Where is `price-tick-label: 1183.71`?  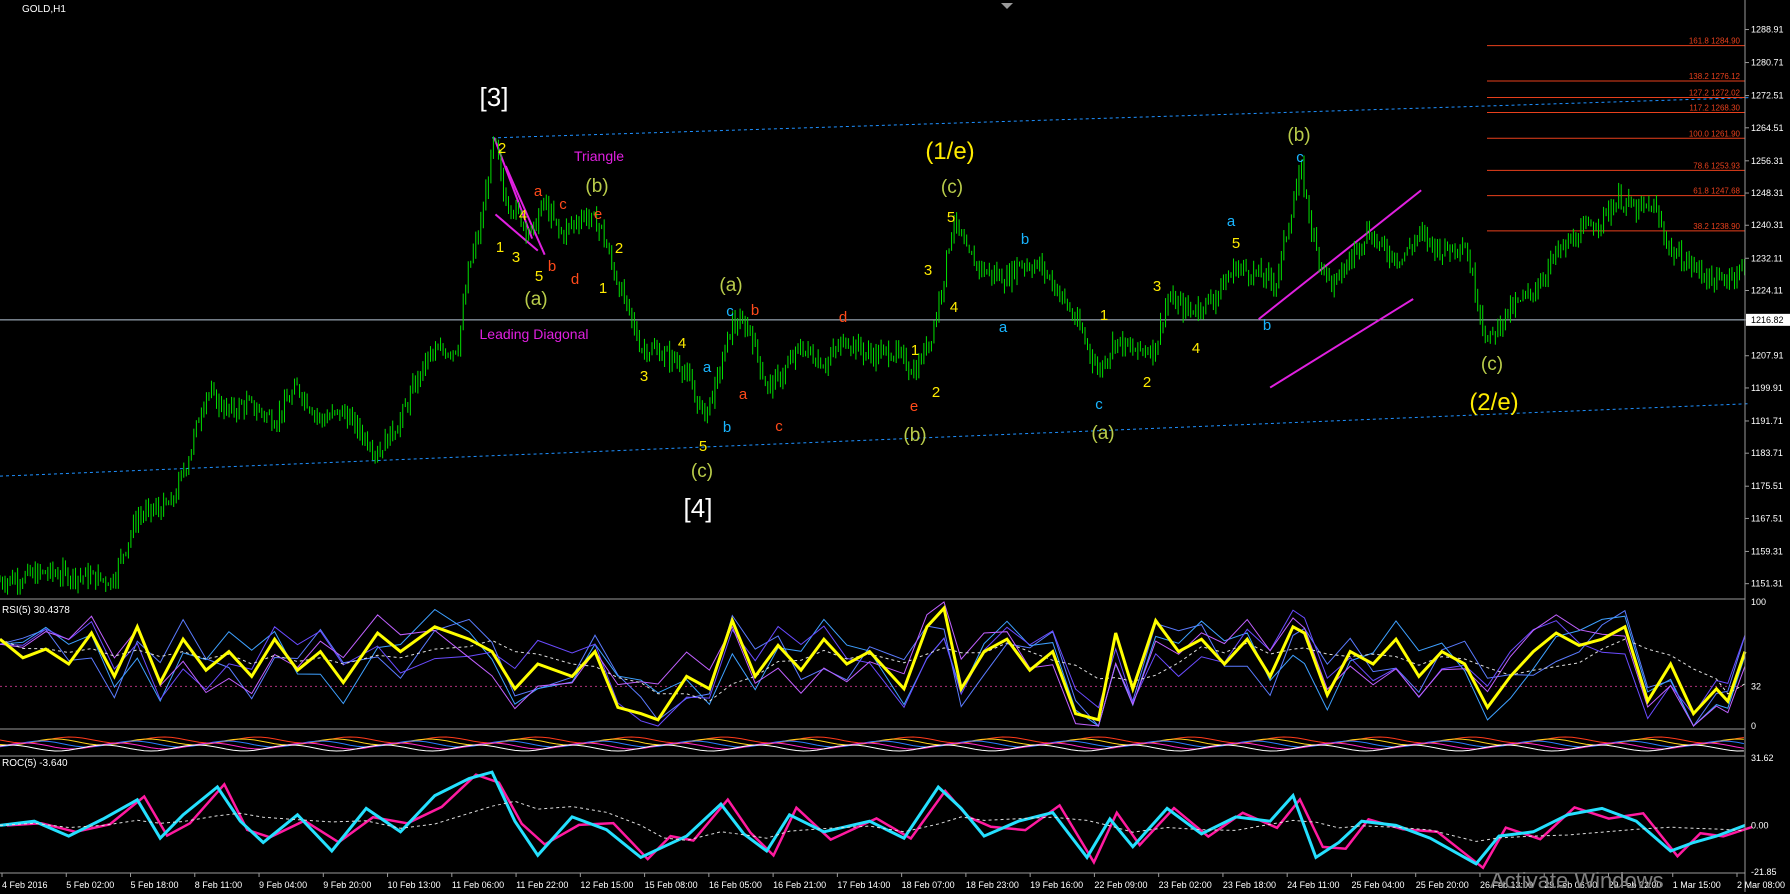 price-tick-label: 1183.71 is located at coordinates (1767, 453).